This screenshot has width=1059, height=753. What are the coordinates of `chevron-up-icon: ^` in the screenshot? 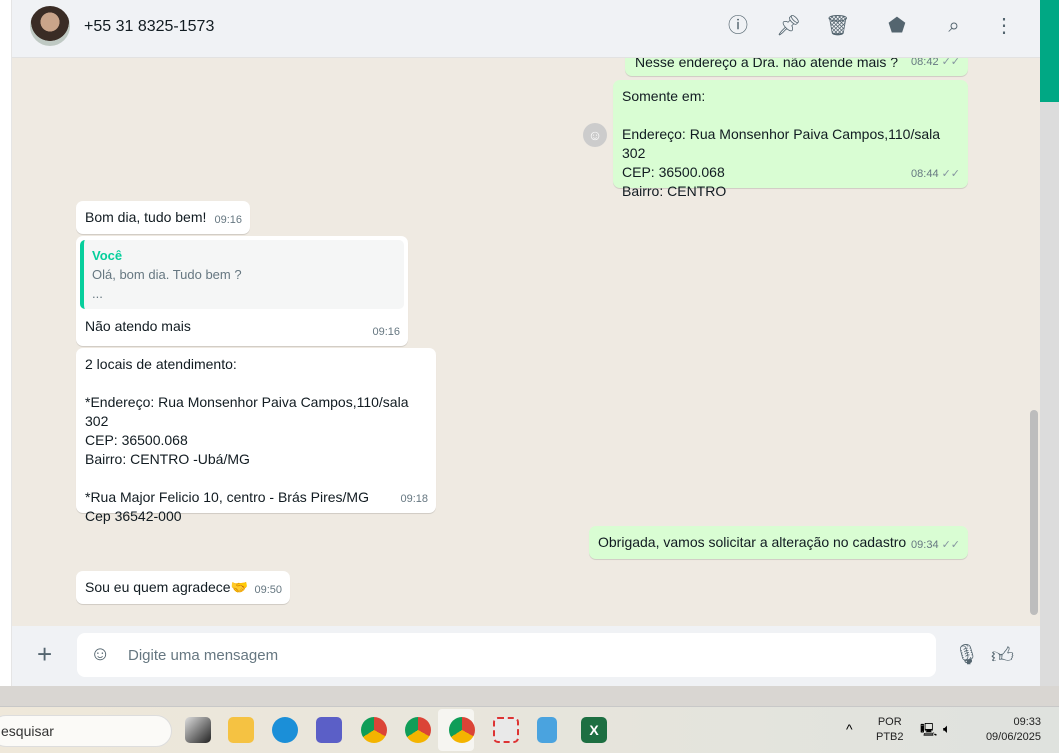 It's located at (849, 729).